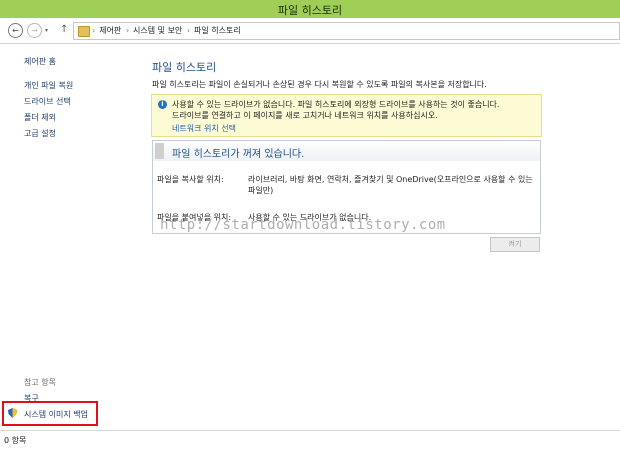 The height and width of the screenshot is (452, 620). What do you see at coordinates (15, 440) in the screenshot?
I see `status-item-count: 0 항목` at bounding box center [15, 440].